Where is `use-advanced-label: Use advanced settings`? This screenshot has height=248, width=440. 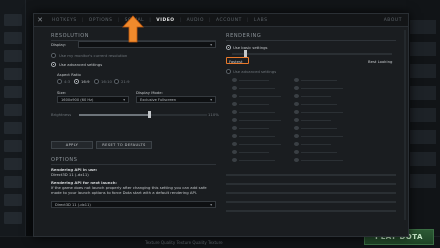
use-advanced-label: Use advanced settings is located at coordinates (81, 64).